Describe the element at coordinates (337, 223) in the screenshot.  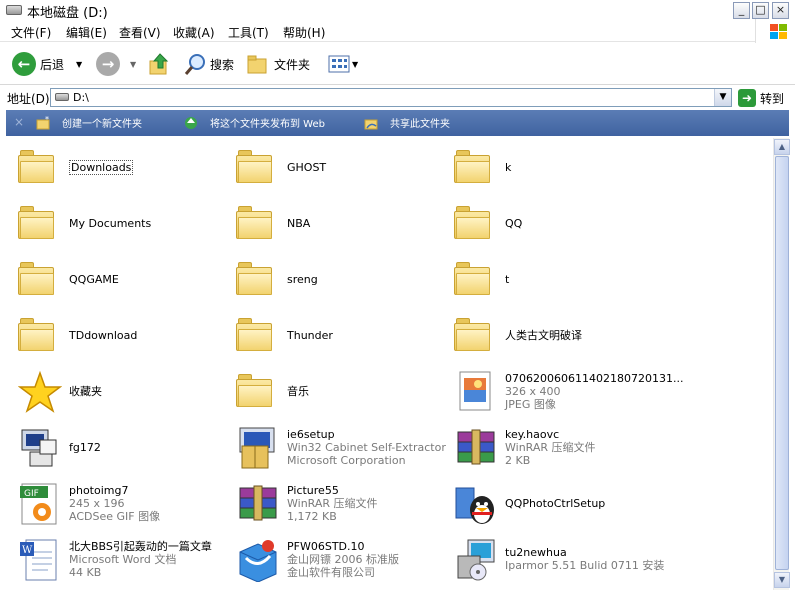
I see `list-item: NBA` at that location.